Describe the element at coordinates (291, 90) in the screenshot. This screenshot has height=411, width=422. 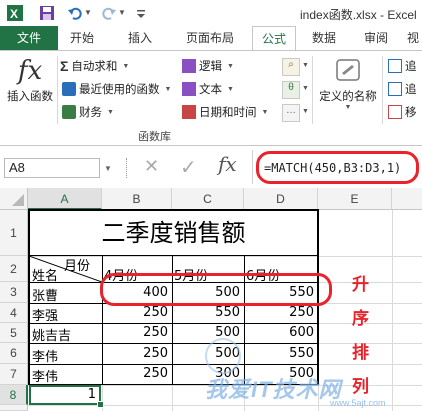
I see `math-button: θ` at that location.